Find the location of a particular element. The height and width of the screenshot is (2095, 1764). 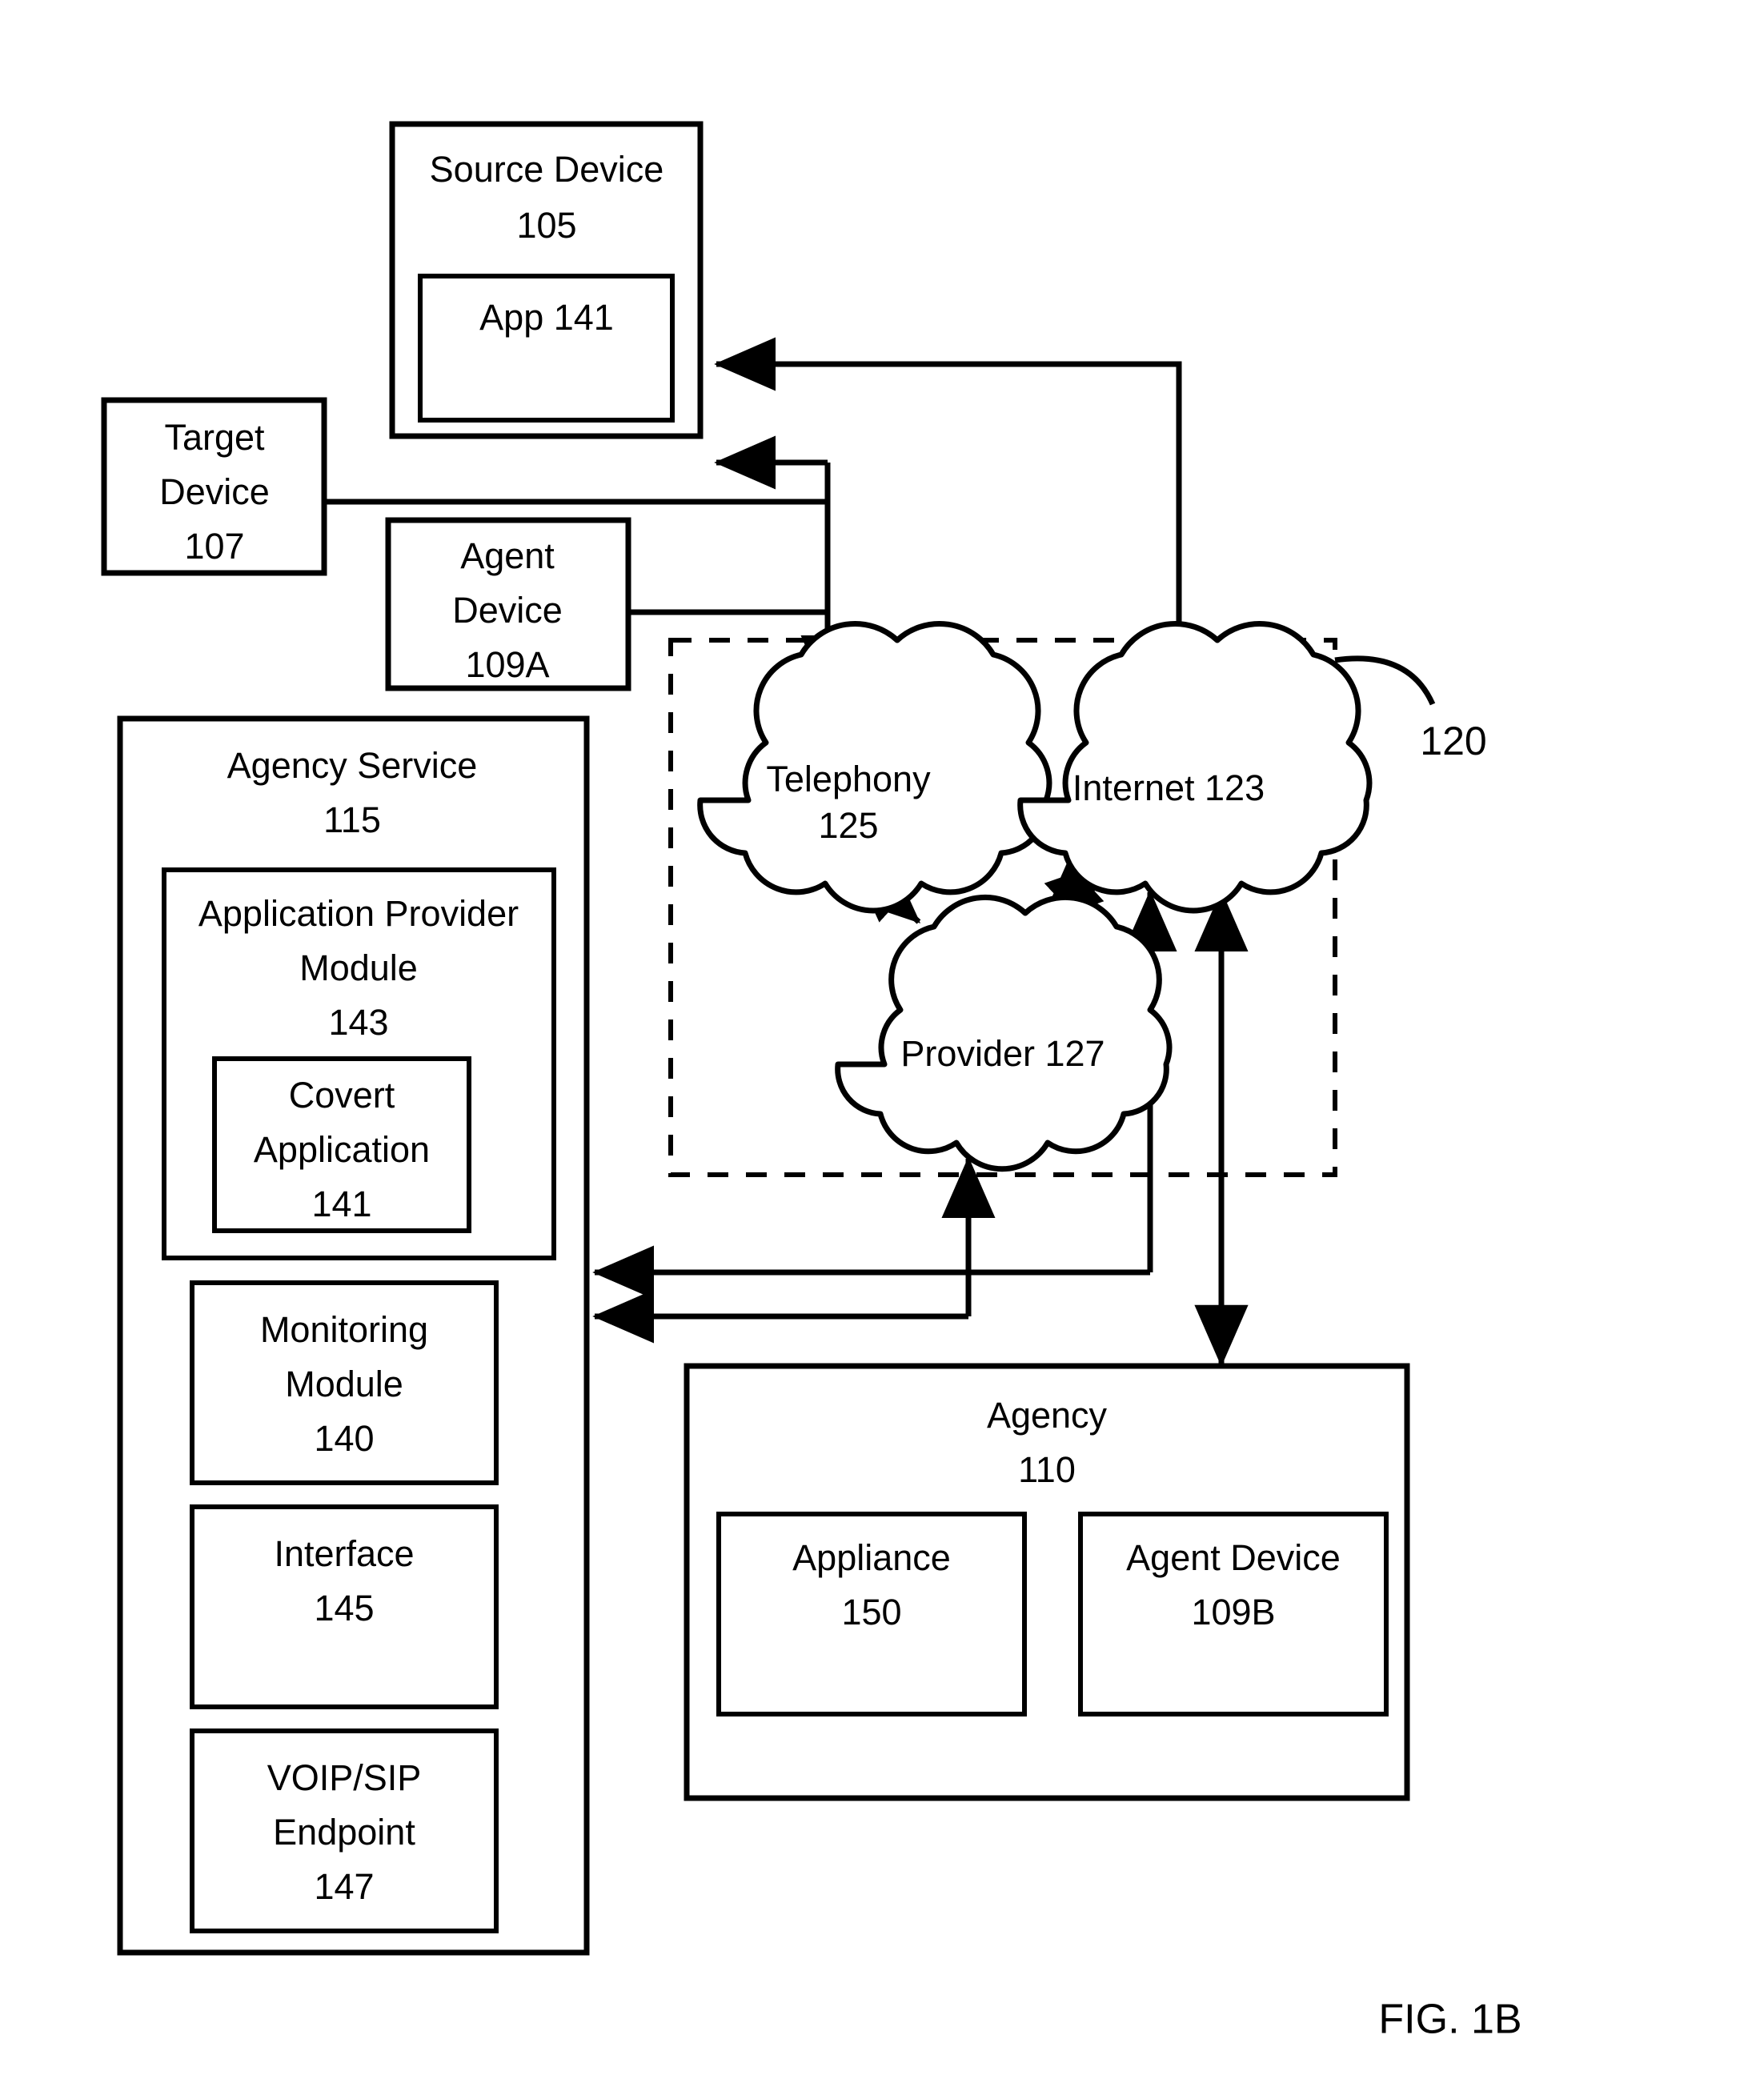

source-device-label-line2: 105 is located at coordinates (546, 225).